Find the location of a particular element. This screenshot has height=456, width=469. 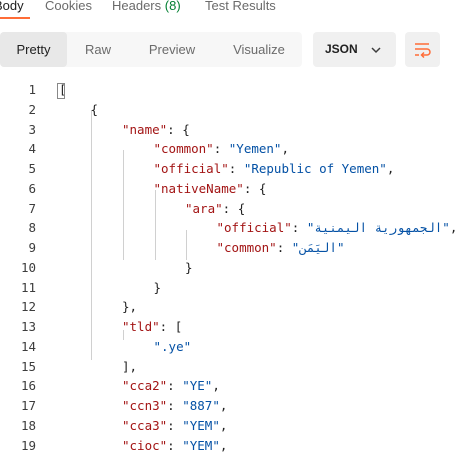

code-text: "common": "Yemen", is located at coordinates (222, 148).